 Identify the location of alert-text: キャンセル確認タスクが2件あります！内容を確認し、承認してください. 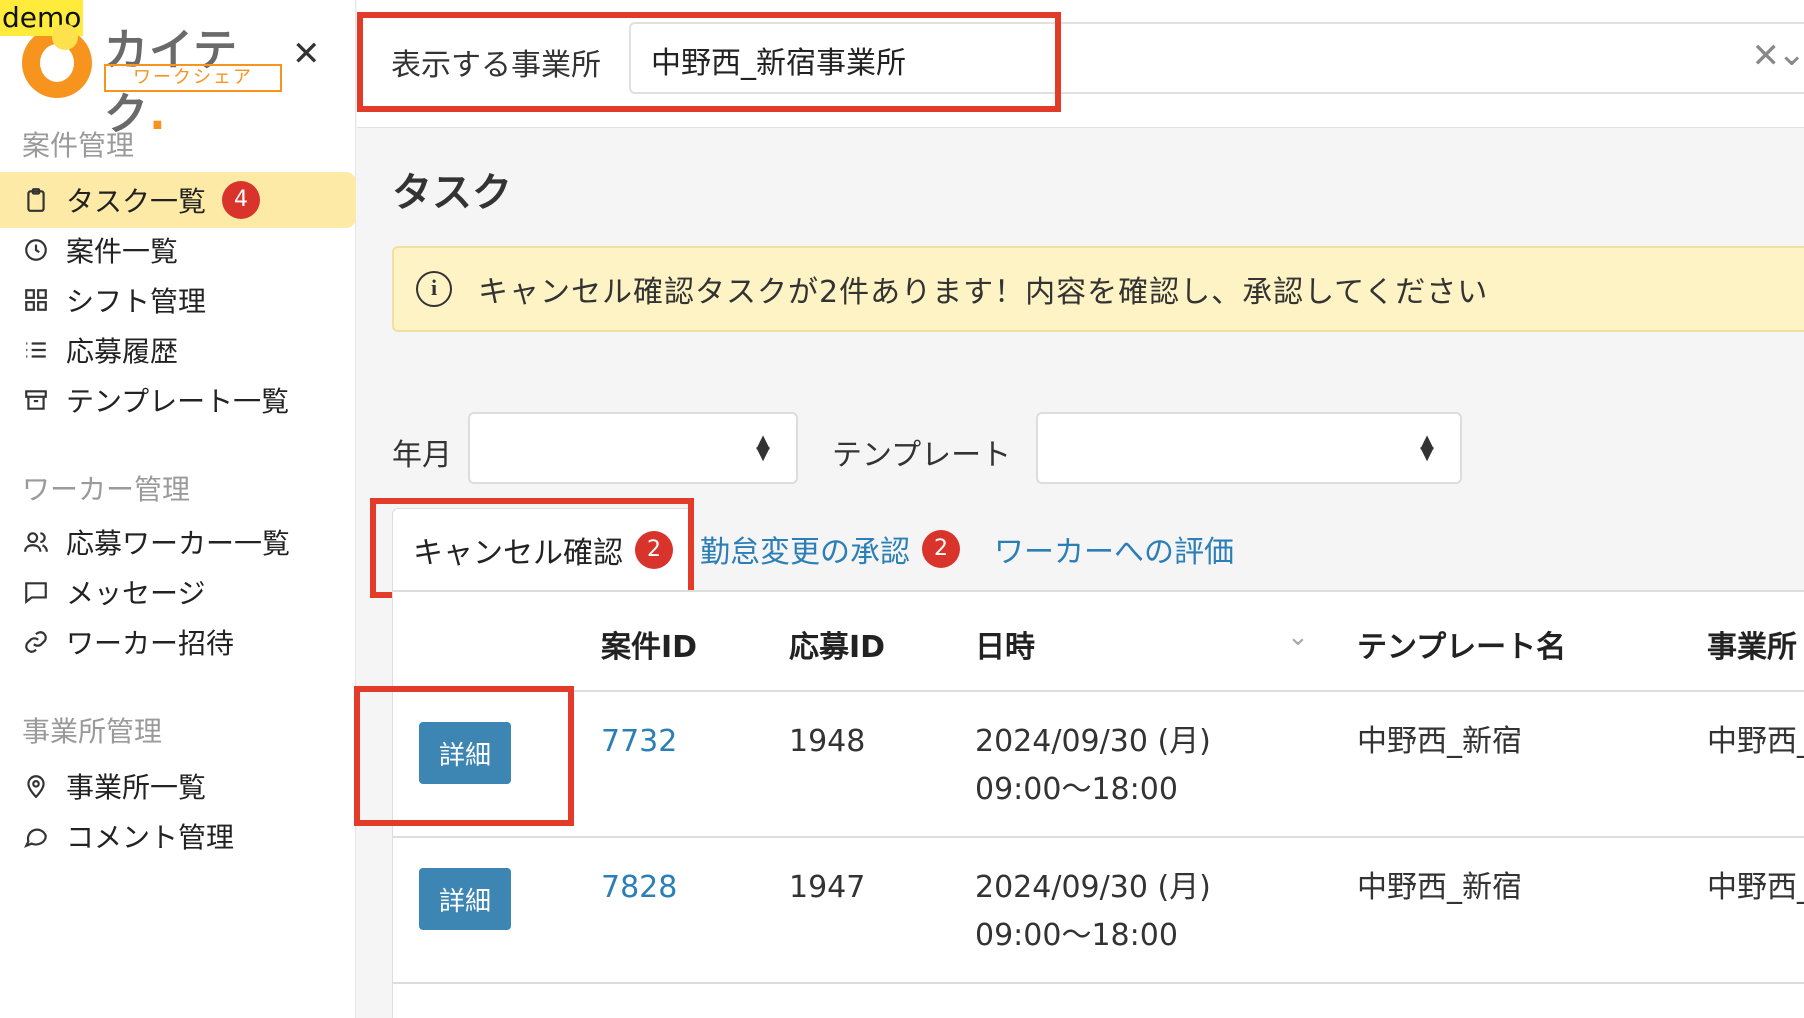
(983, 292).